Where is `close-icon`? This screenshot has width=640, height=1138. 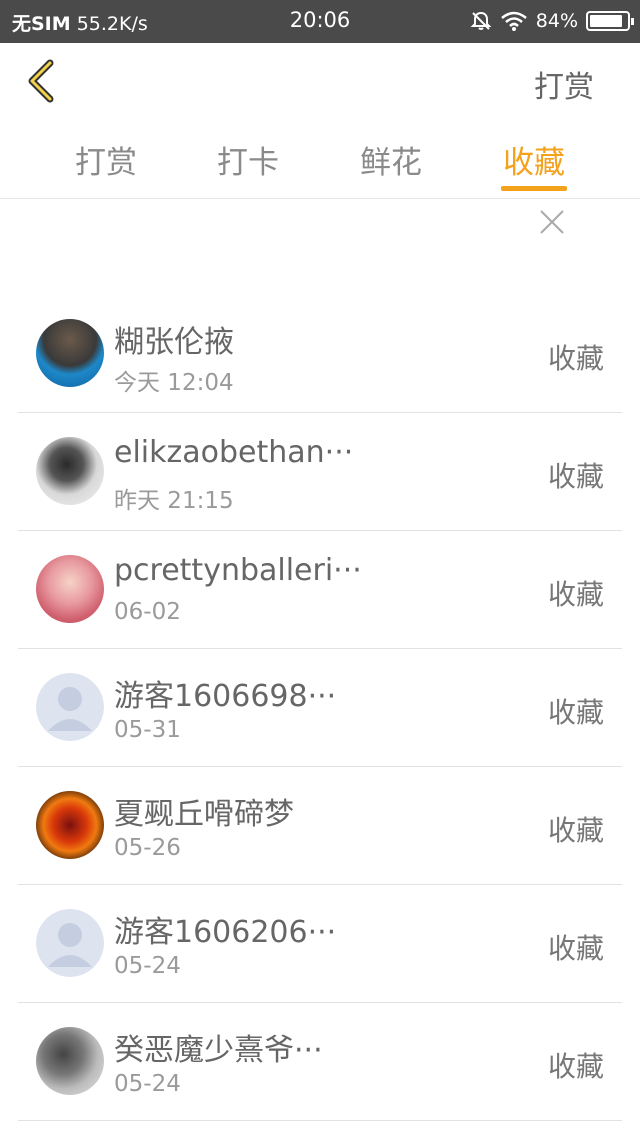 close-icon is located at coordinates (552, 222).